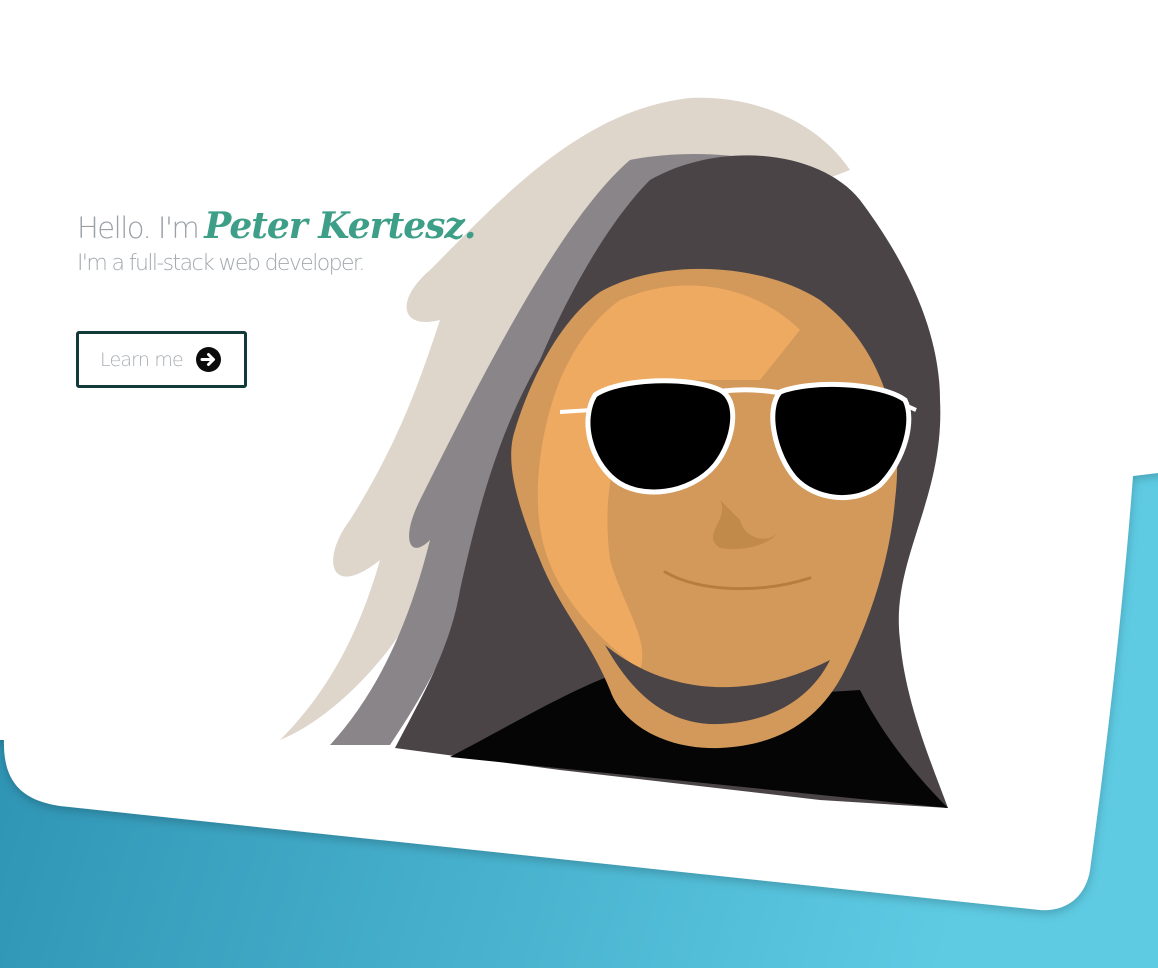 This screenshot has height=968, width=1158. Describe the element at coordinates (208, 359) in the screenshot. I see `arrow-circle-right-icon` at that location.